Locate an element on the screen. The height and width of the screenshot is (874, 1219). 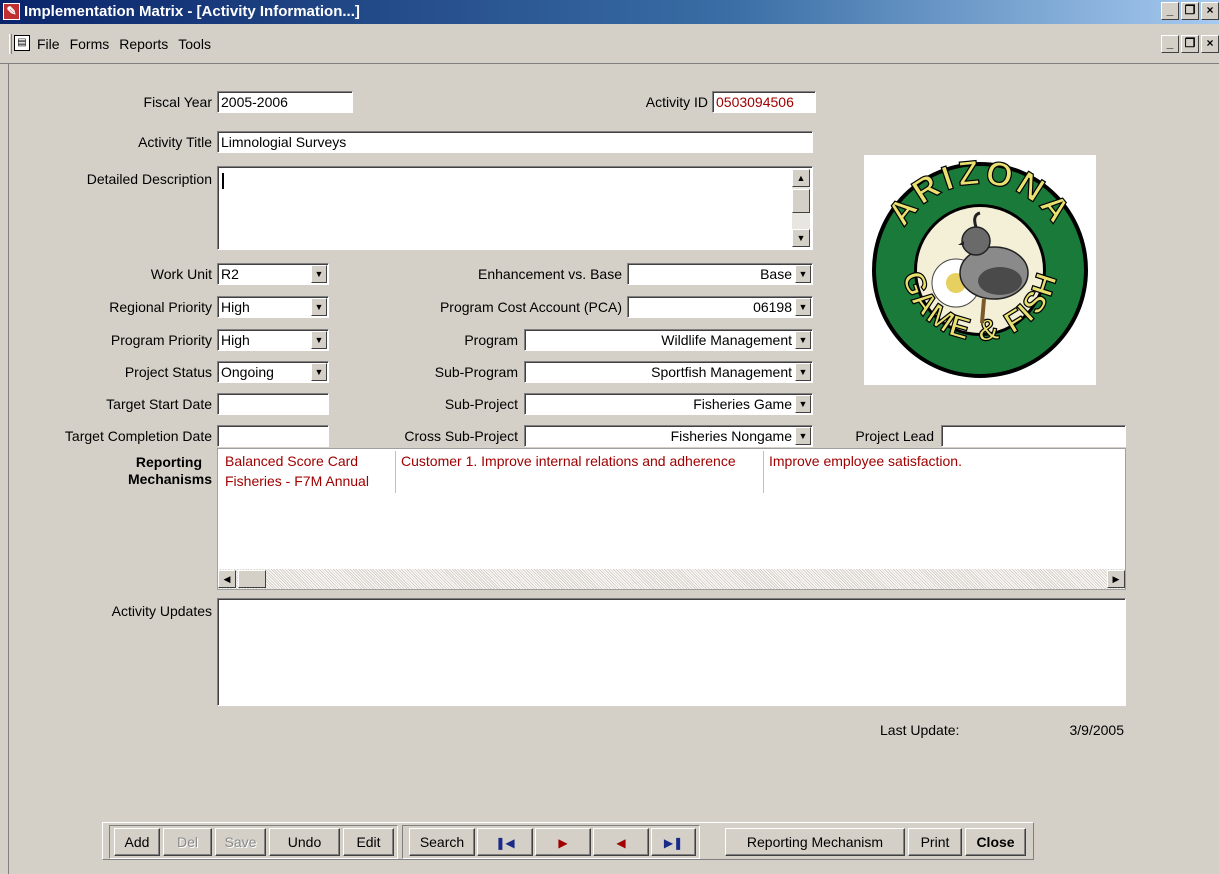
activity-updates-field is located at coordinates (671, 652).